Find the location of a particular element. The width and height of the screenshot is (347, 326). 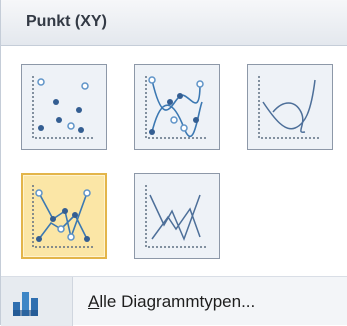

scatter-smooth-lines-icon is located at coordinates (289, 107).